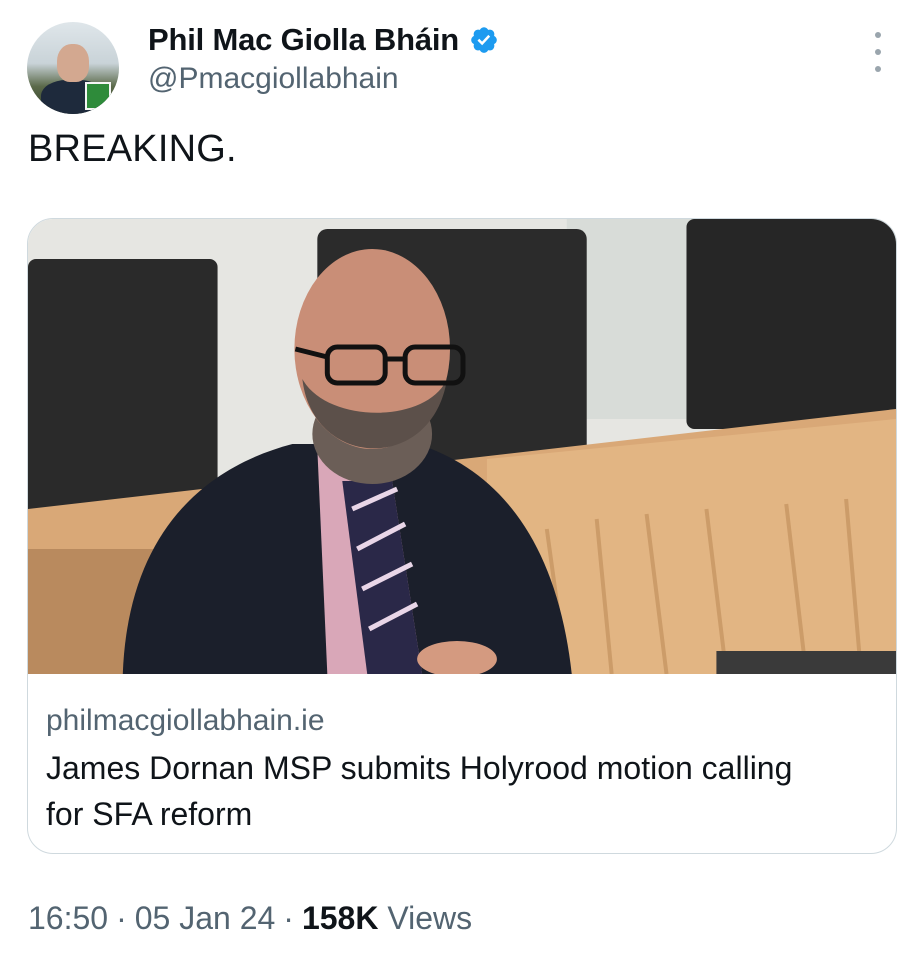 Image resolution: width=924 pixels, height=965 pixels. Describe the element at coordinates (273, 79) in the screenshot. I see `handle: @Pmacgiollabhain` at that location.